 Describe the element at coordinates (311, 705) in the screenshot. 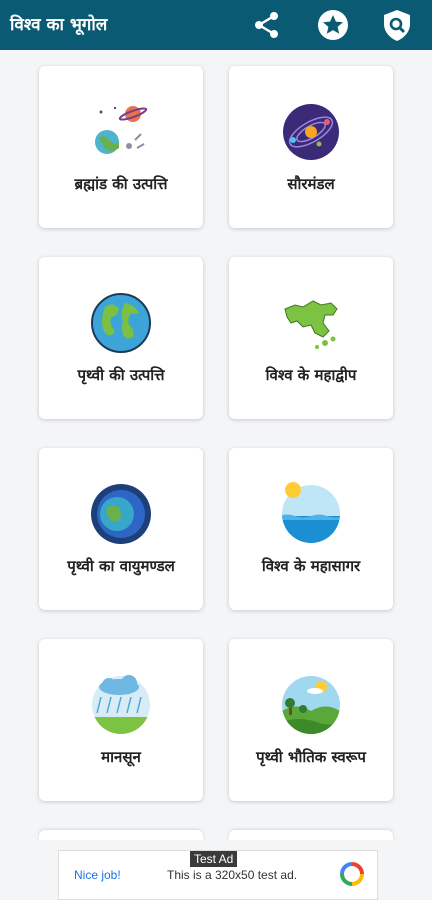

I see `landscape-icon` at that location.